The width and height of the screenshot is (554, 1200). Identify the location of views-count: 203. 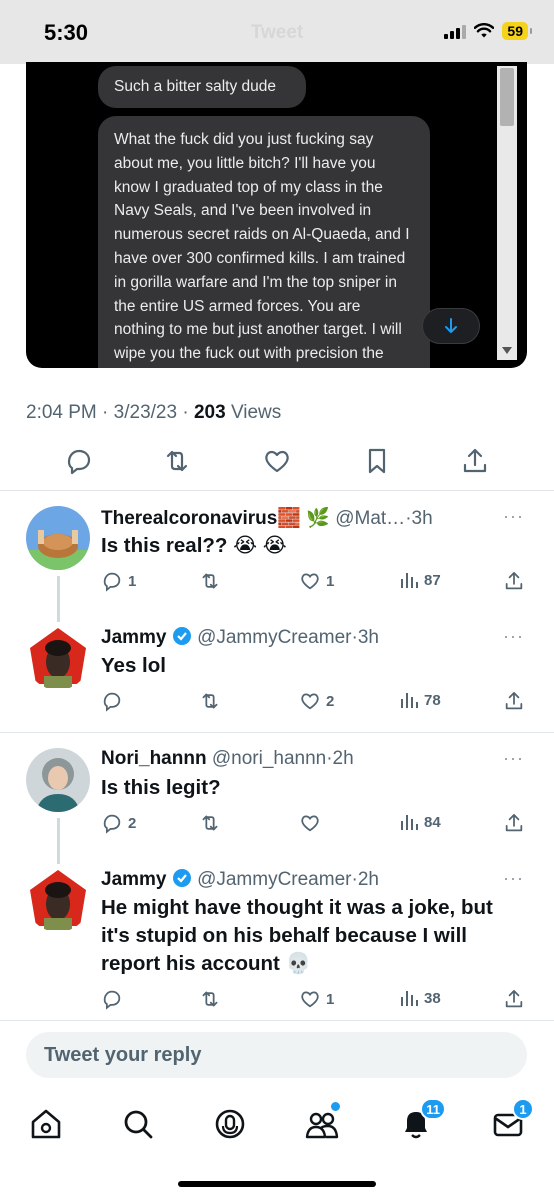
(209, 412).